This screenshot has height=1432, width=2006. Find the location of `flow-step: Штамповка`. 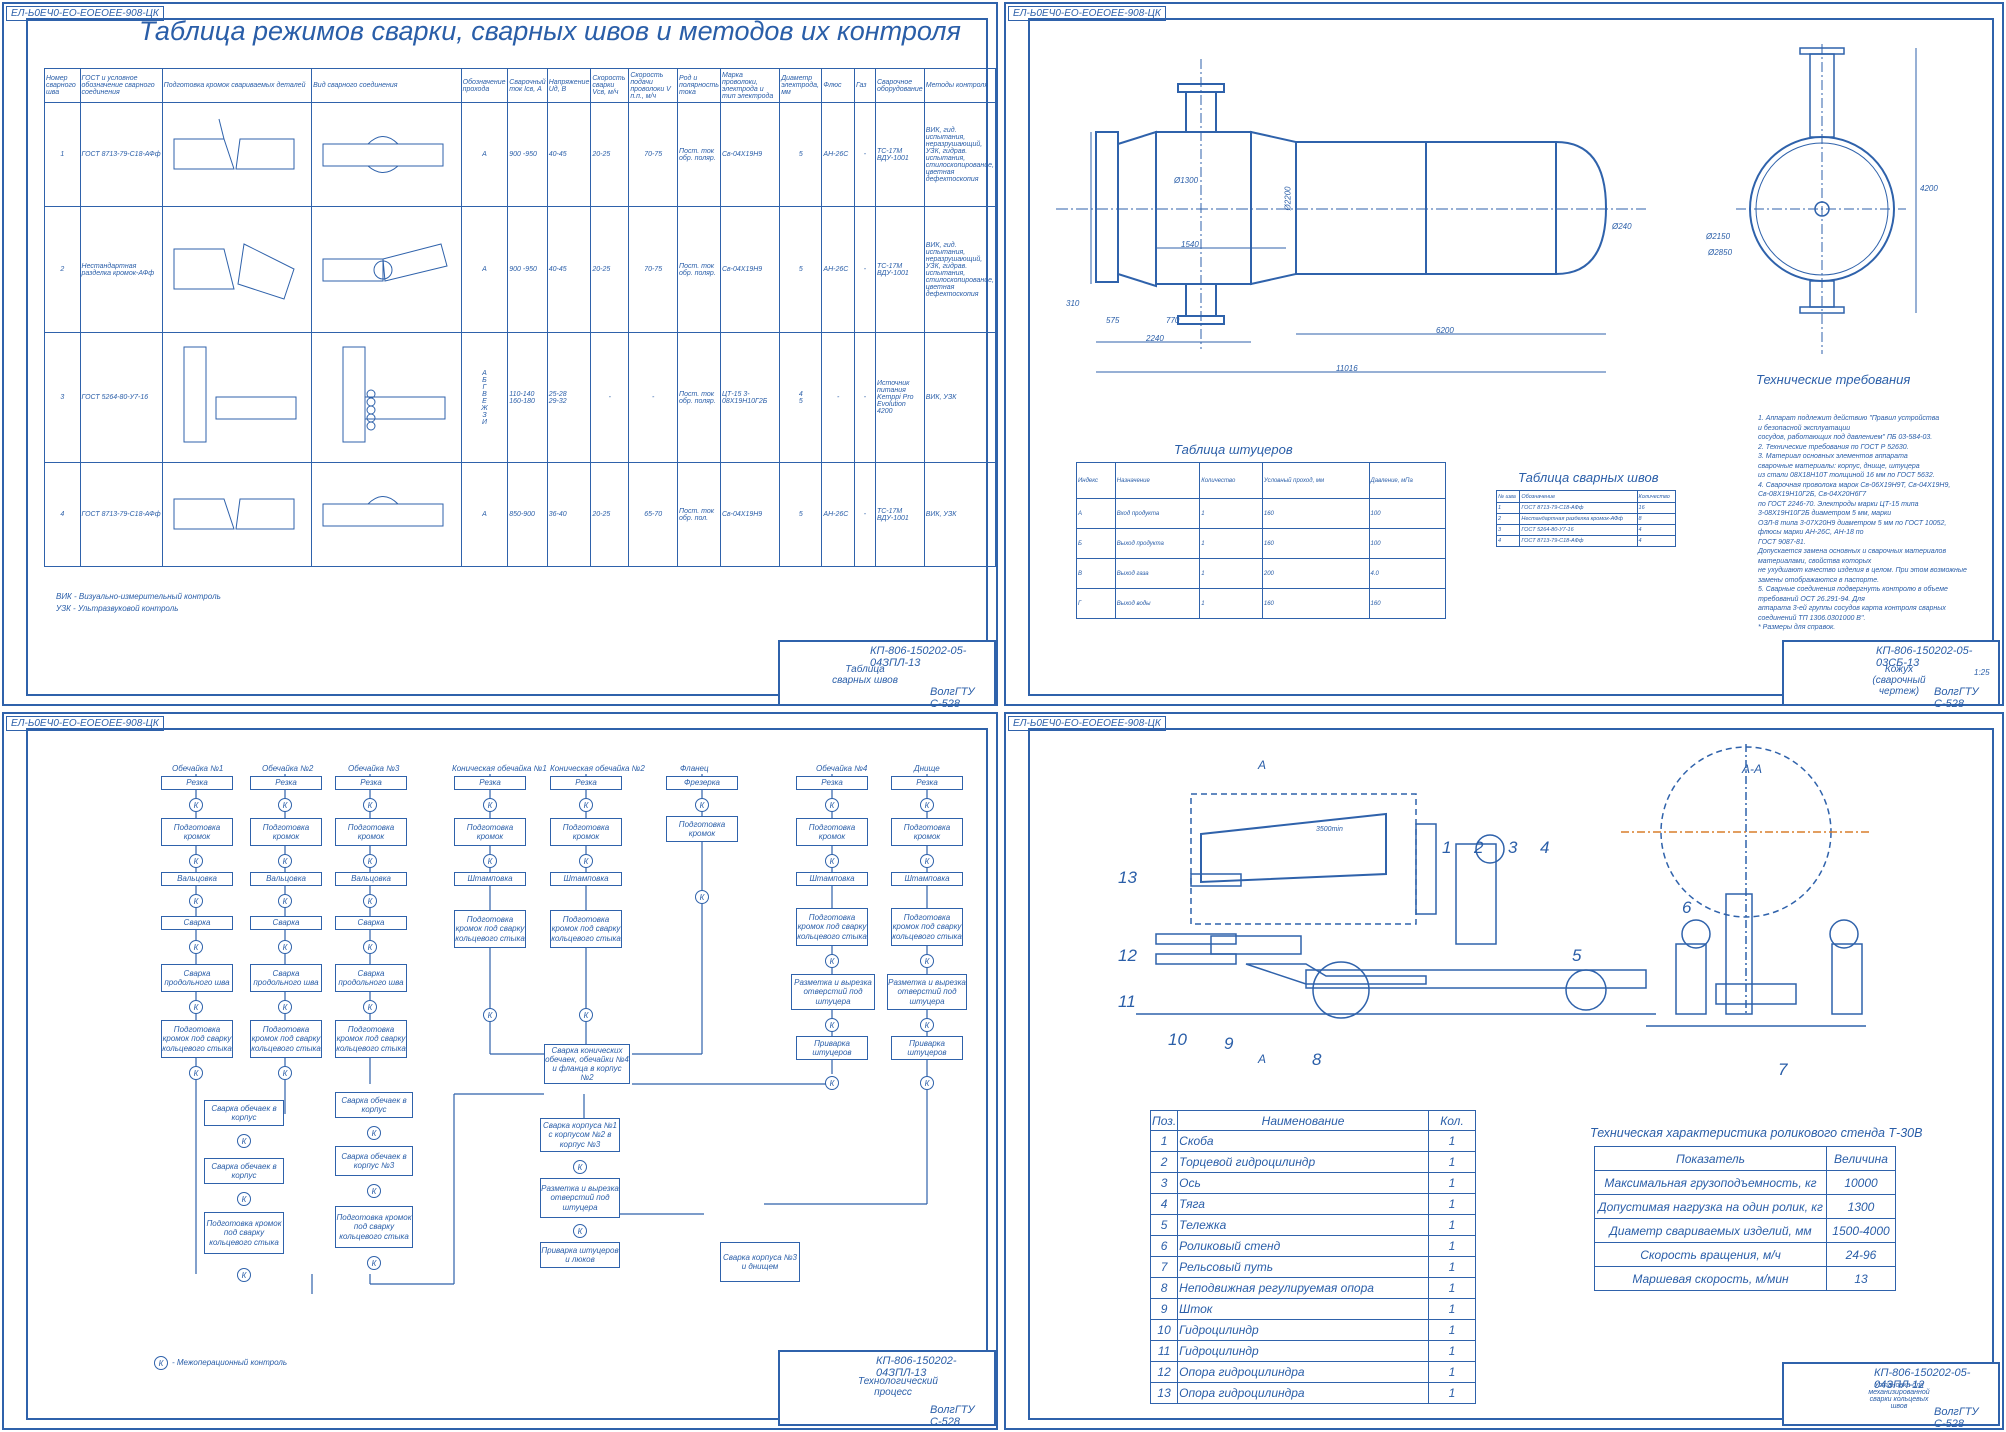

flow-step: Штамповка is located at coordinates (832, 879).